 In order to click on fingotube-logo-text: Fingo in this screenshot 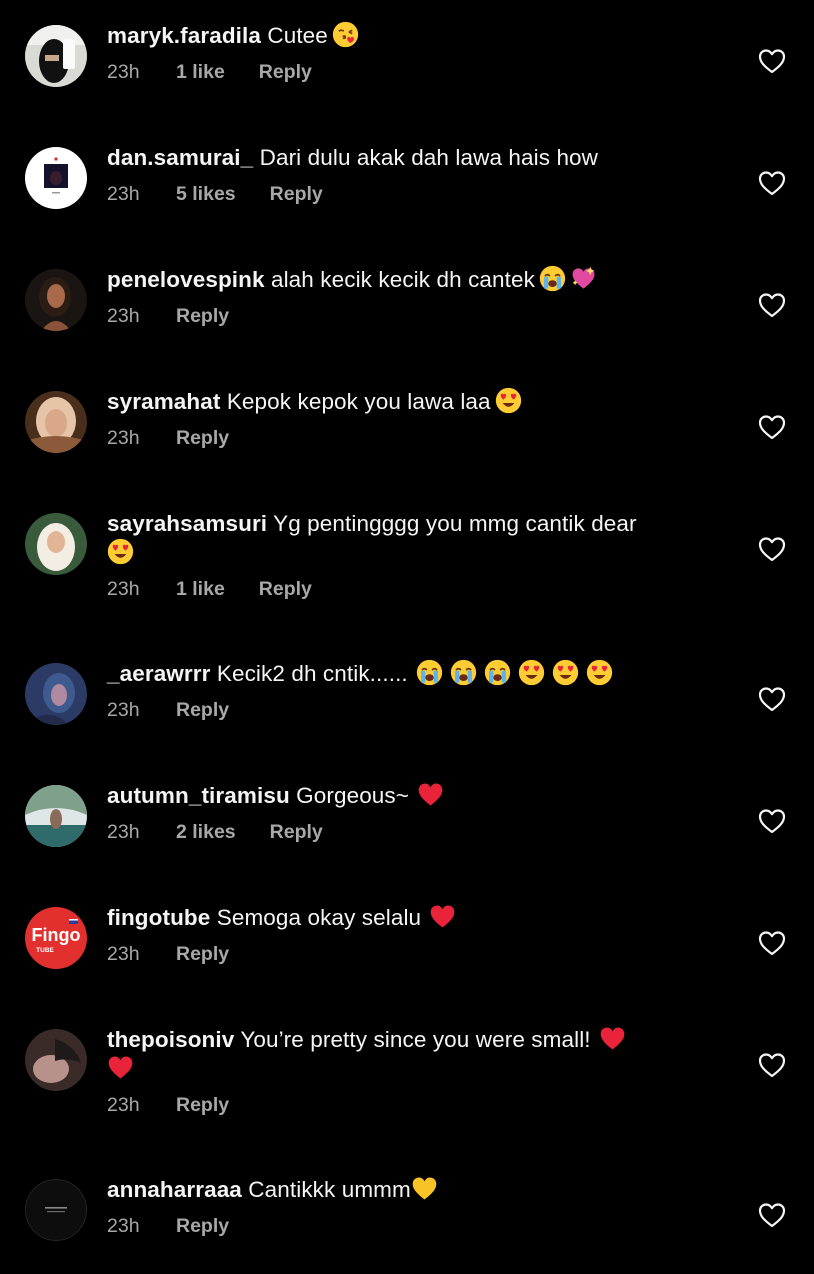, I will do `click(56, 935)`.